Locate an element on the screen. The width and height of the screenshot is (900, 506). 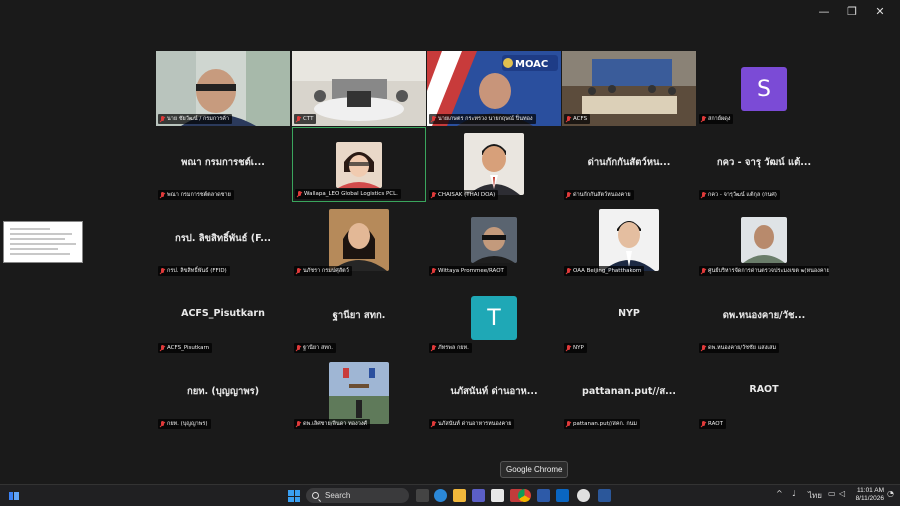
participant-tile-active-speaker: Wallapa_LEO Global Logistics PCL. is located at coordinates (359, 164).